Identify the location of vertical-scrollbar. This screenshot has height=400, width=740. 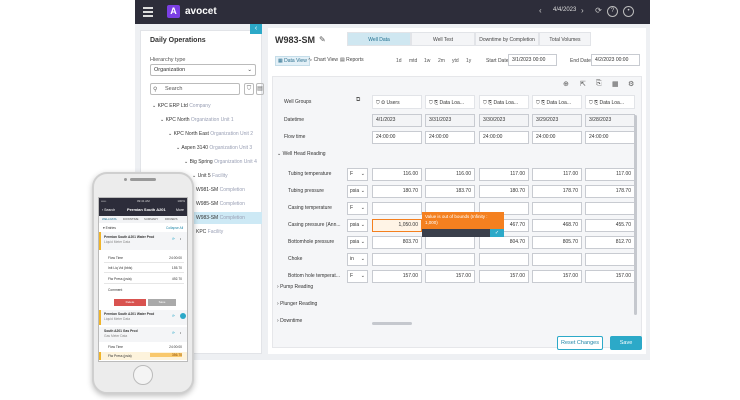
(635, 215).